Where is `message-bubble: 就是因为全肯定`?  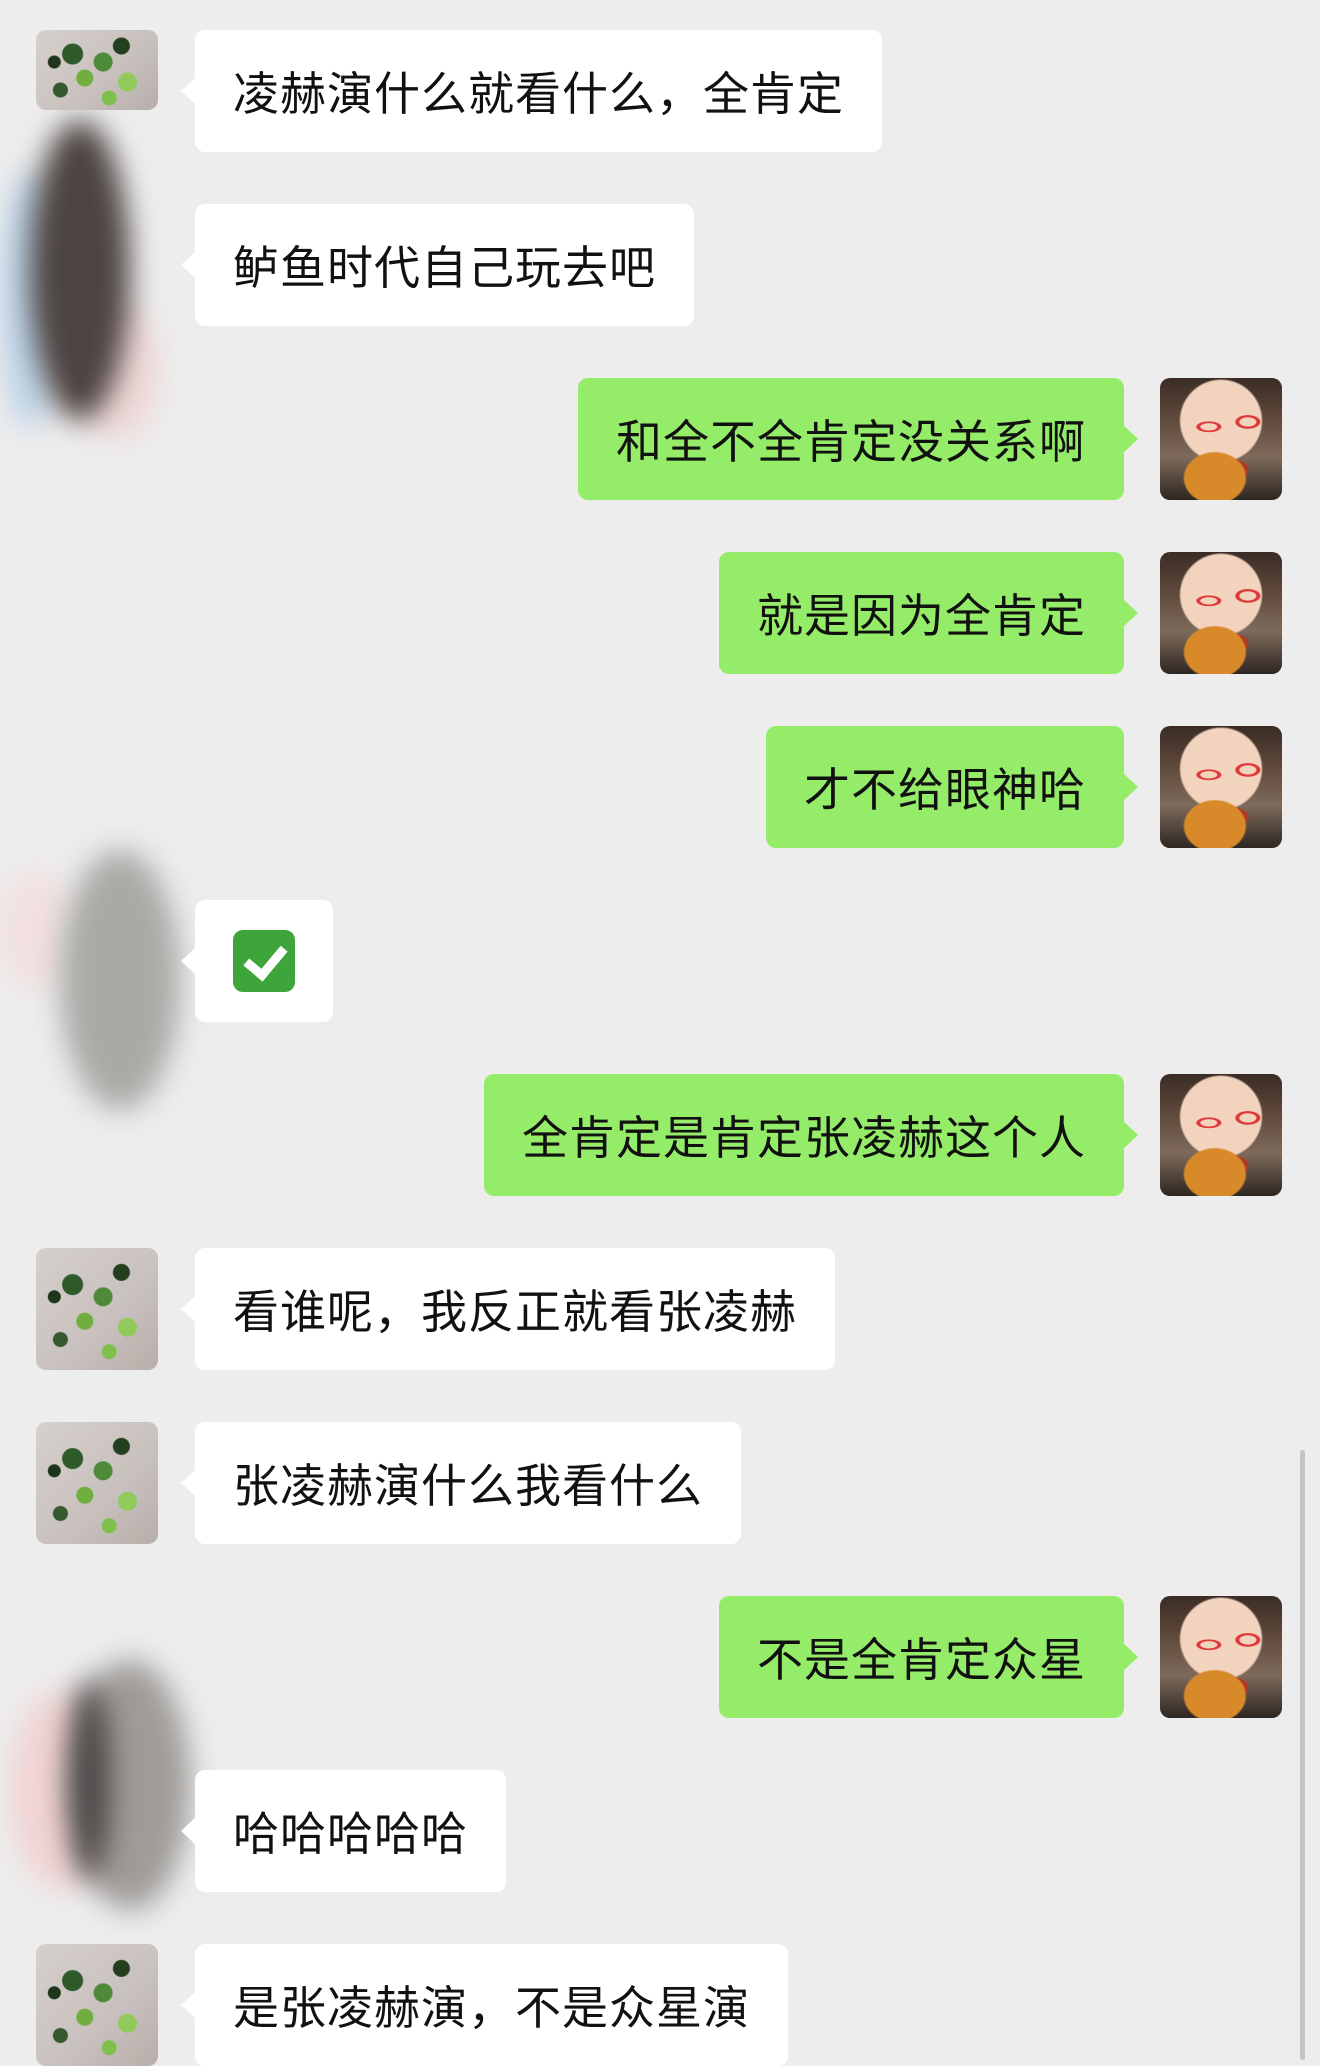 message-bubble: 就是因为全肯定 is located at coordinates (928, 613).